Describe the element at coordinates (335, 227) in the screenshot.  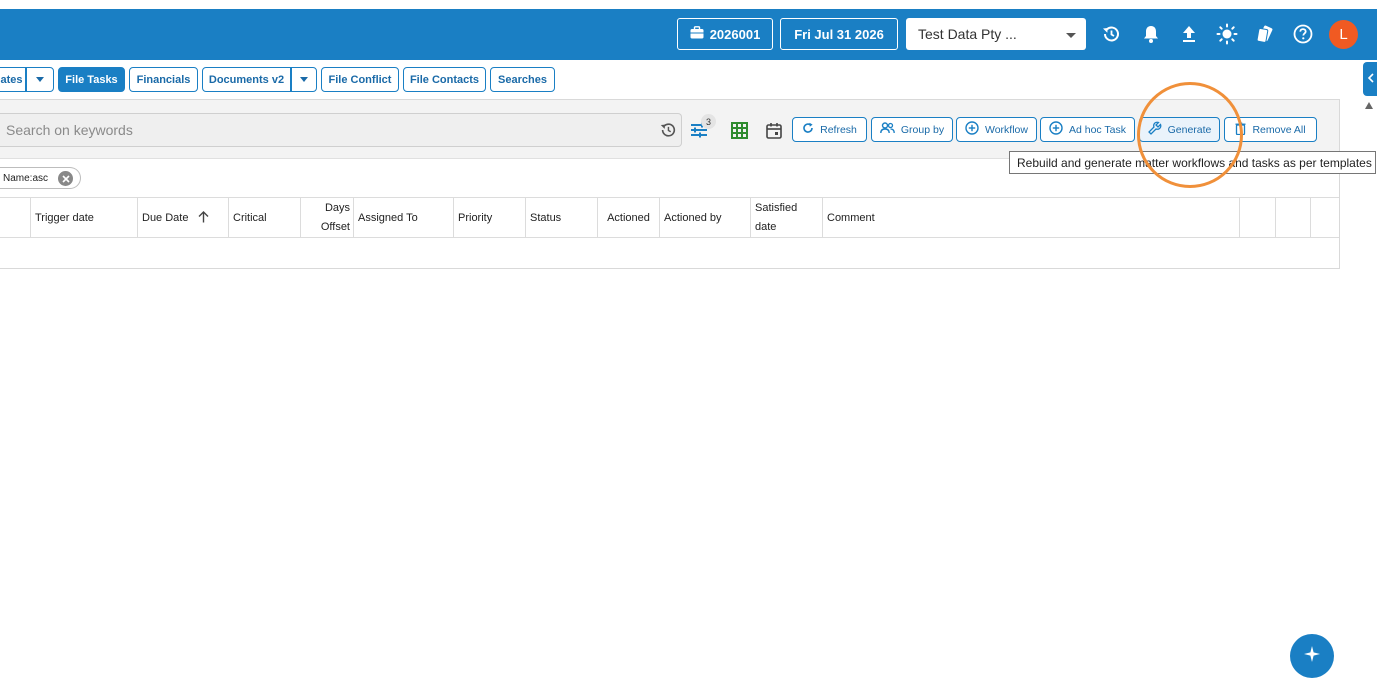
I see `column-label: Offset` at that location.